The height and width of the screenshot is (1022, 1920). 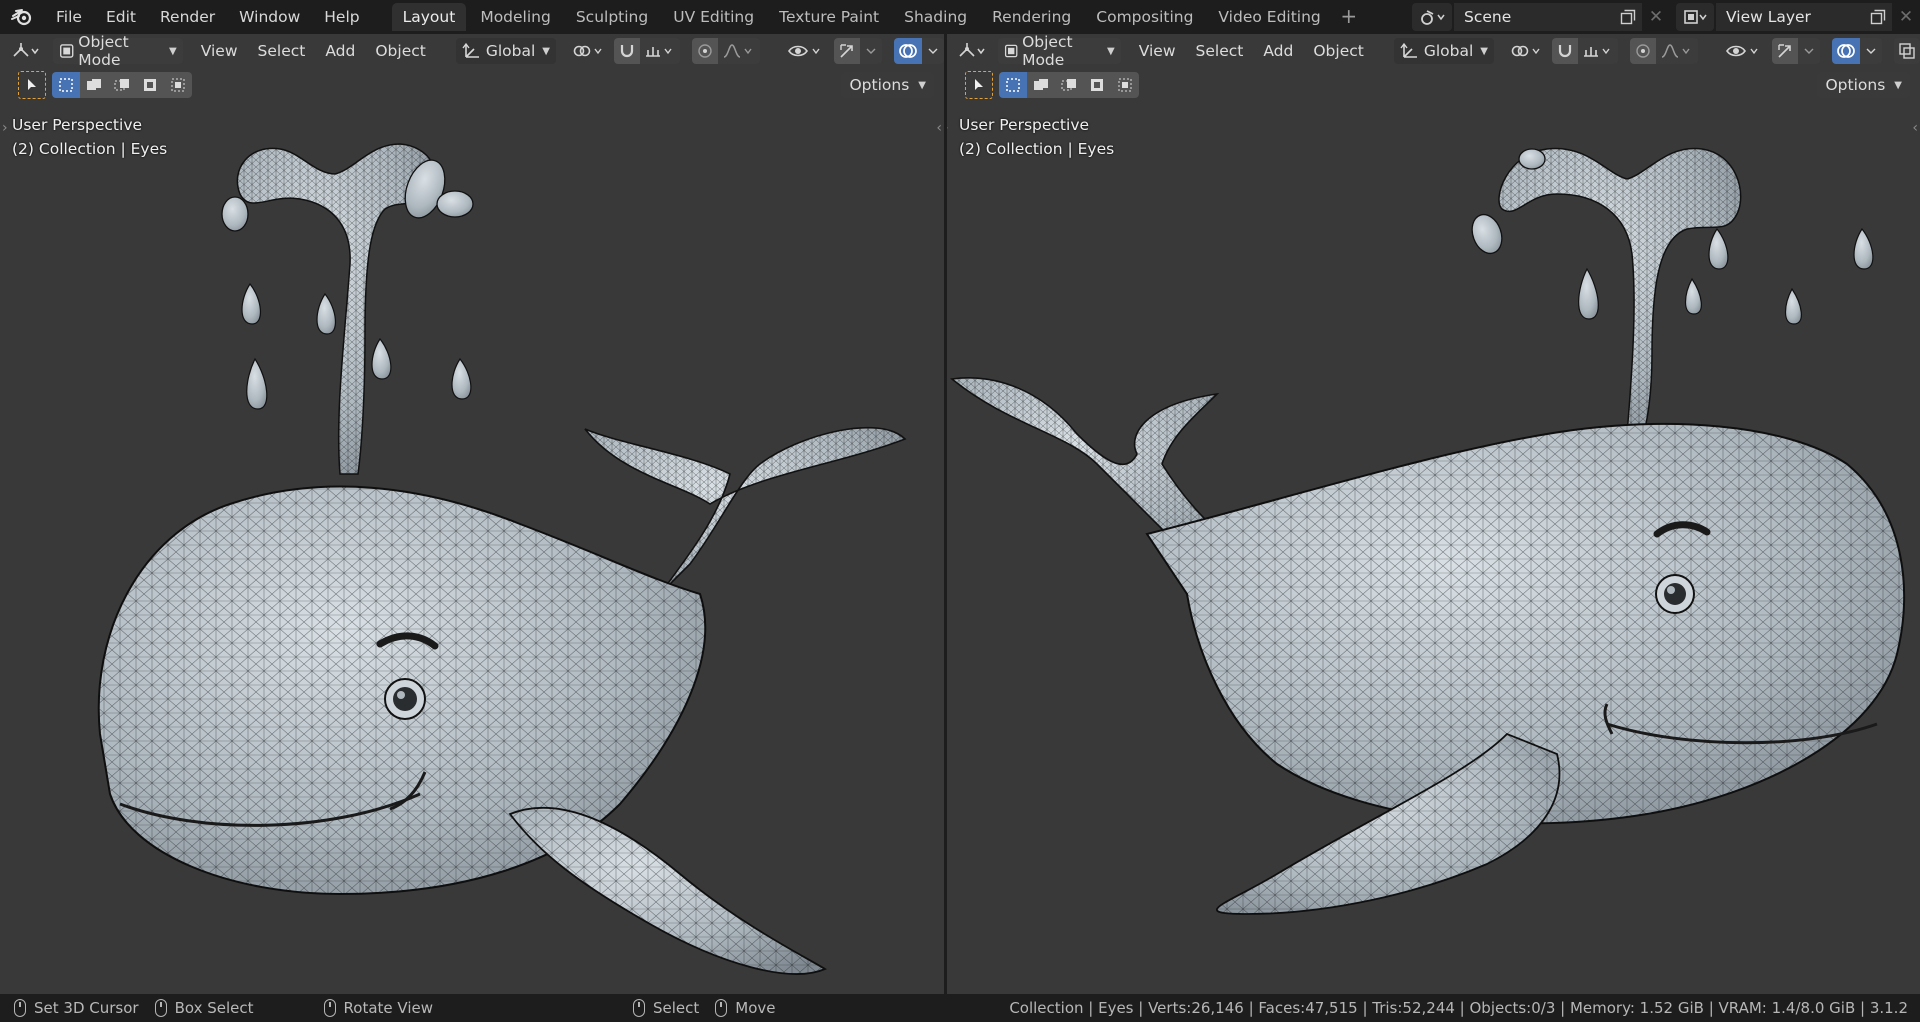 What do you see at coordinates (829, 17) in the screenshot?
I see `tab-texture-paint: Texture Paint` at bounding box center [829, 17].